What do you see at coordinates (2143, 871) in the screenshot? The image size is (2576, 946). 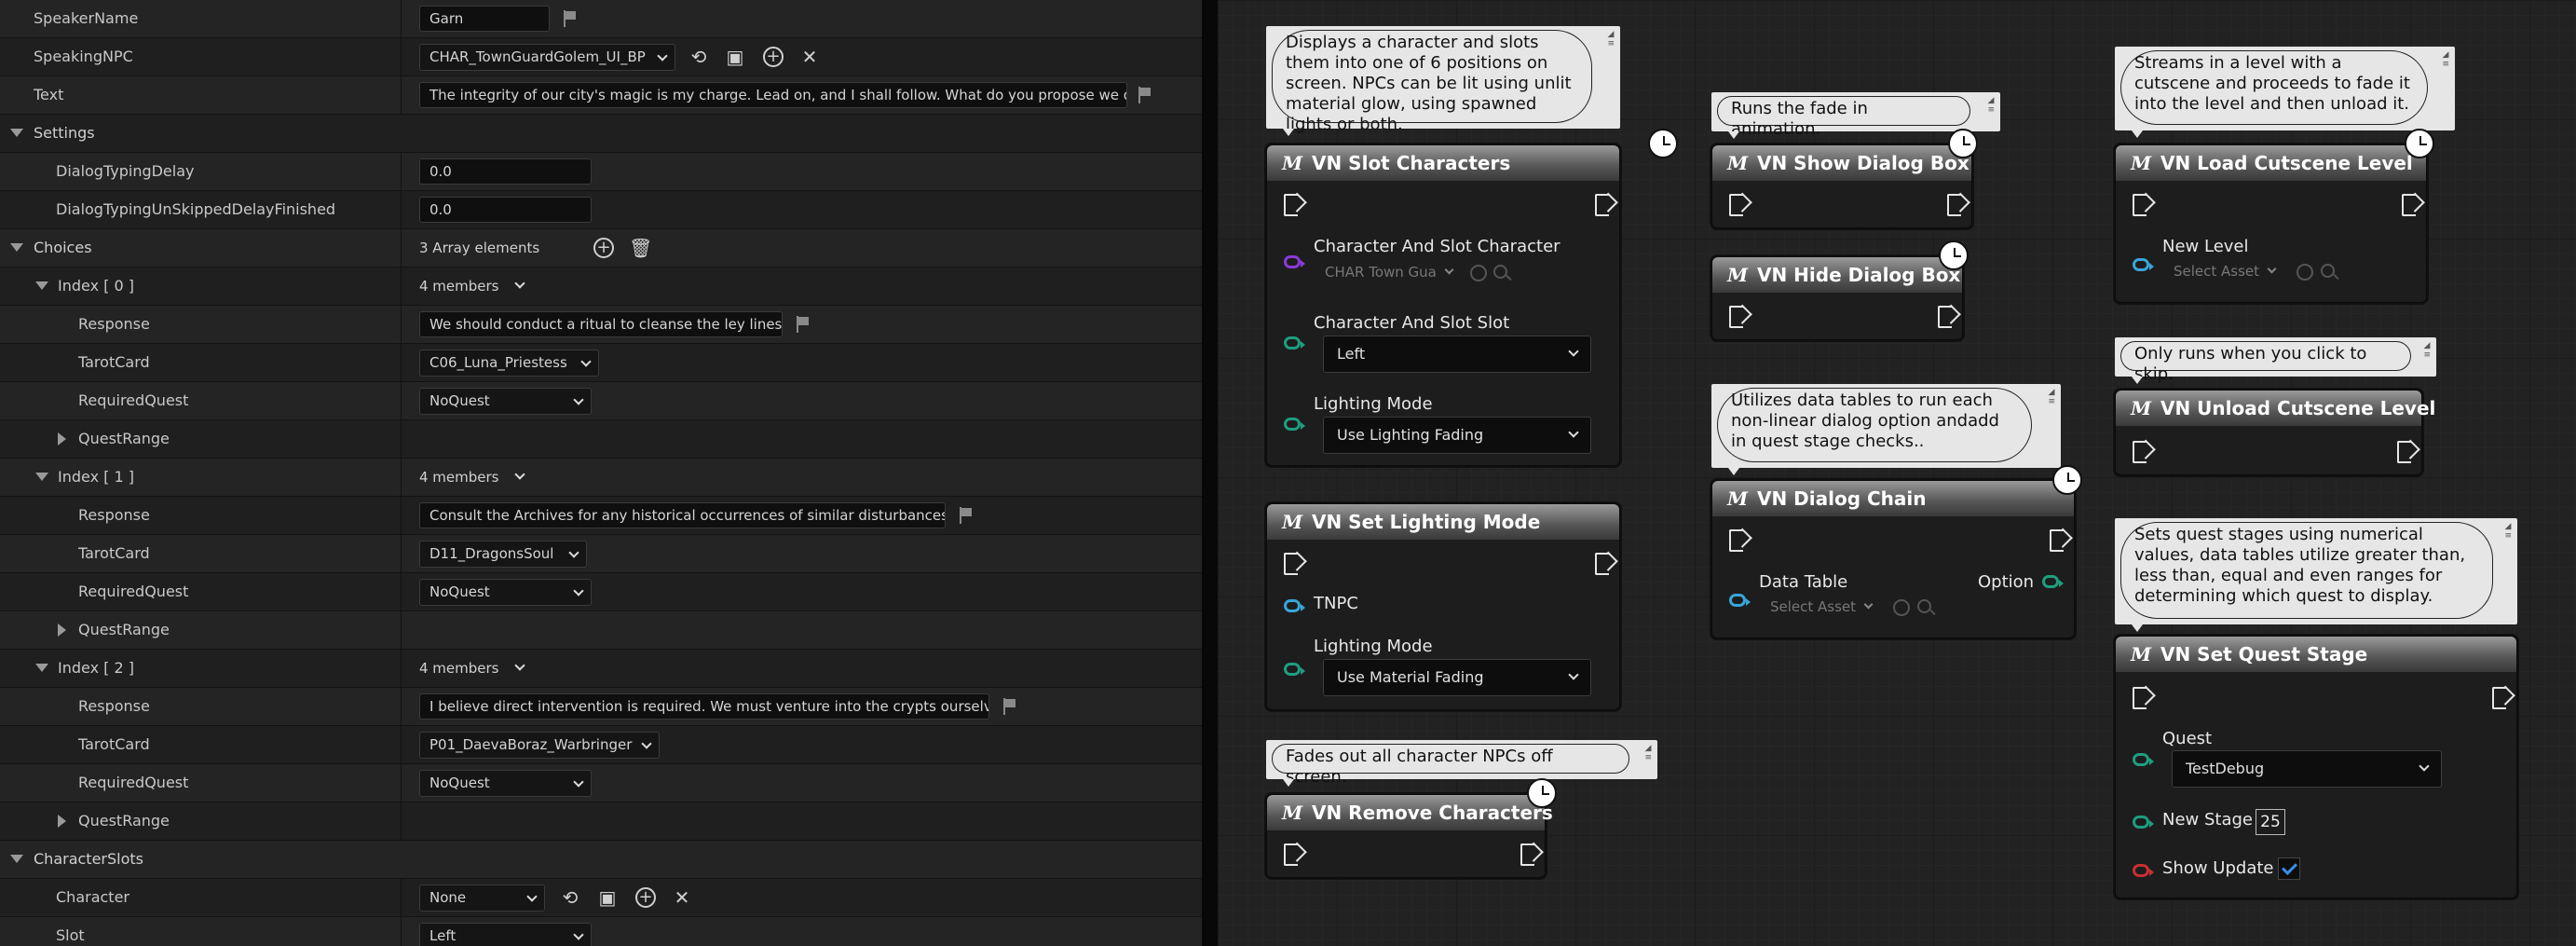 I see `show-update-pin` at bounding box center [2143, 871].